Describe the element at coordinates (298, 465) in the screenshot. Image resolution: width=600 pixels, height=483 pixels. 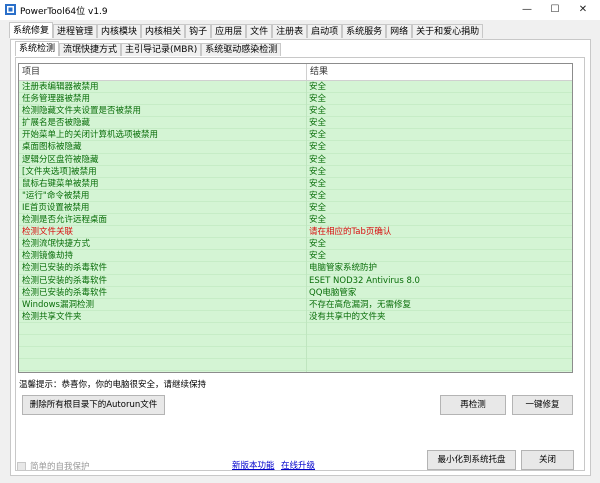
I see `online-upgrade-link: 在线升级` at that location.